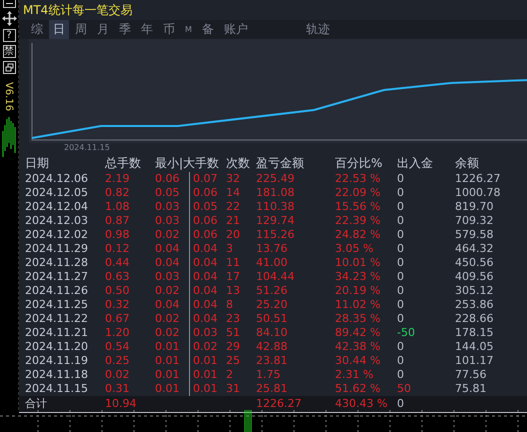 The image size is (527, 432). I want to click on table-cell-text: 11, so click(233, 263).